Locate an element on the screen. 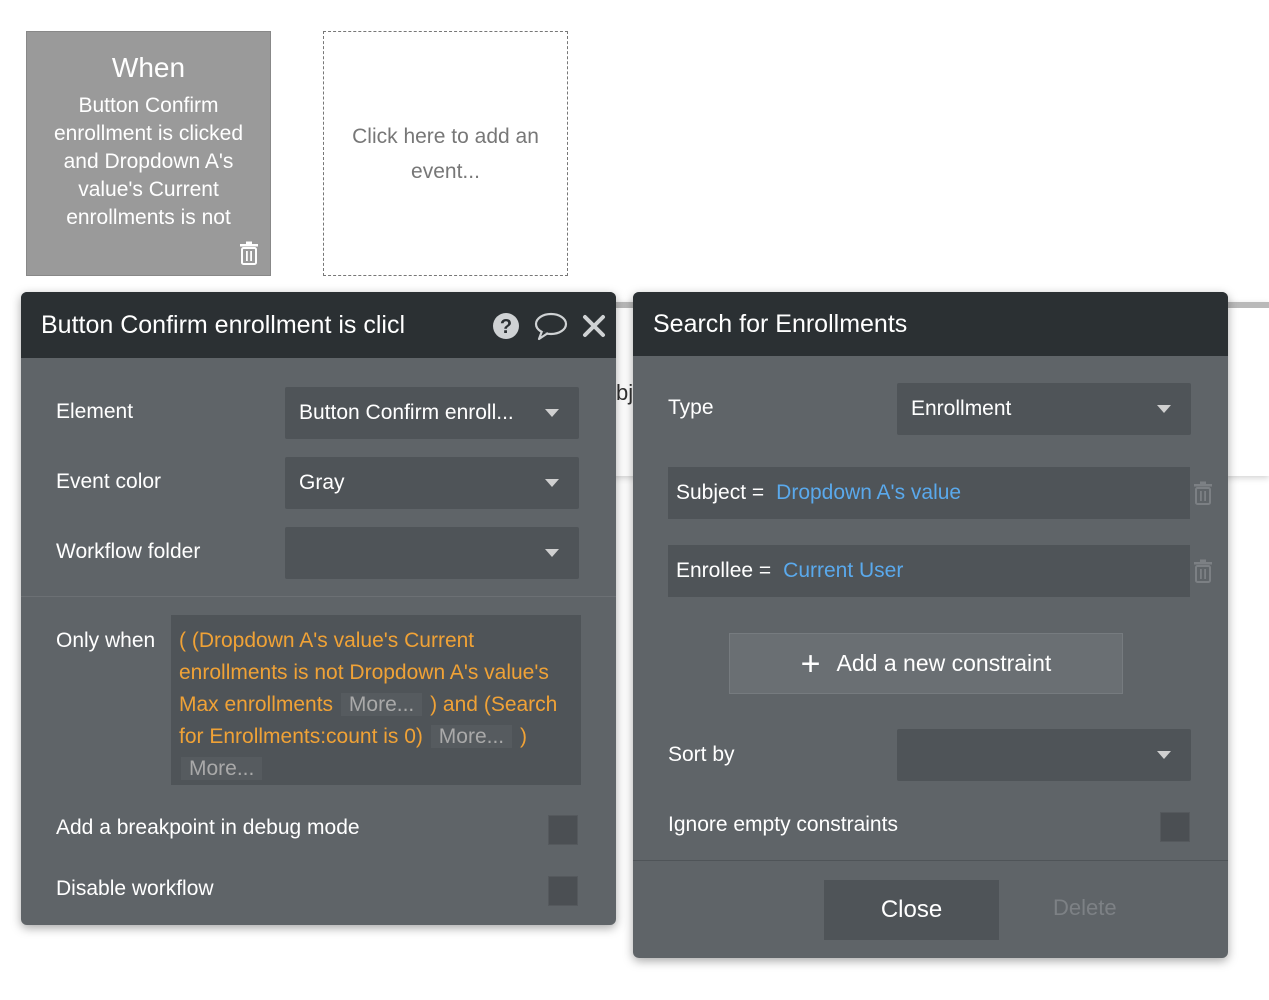 This screenshot has width=1269, height=1000. sort-by-label: Sort by is located at coordinates (701, 754).